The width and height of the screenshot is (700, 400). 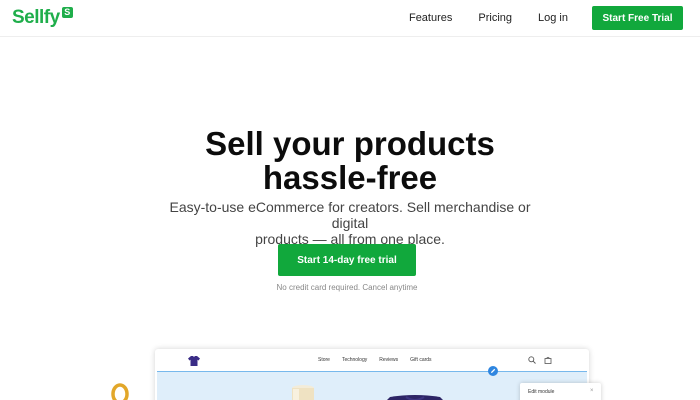 I want to click on nav-link-login: Log in, so click(x=553, y=18).